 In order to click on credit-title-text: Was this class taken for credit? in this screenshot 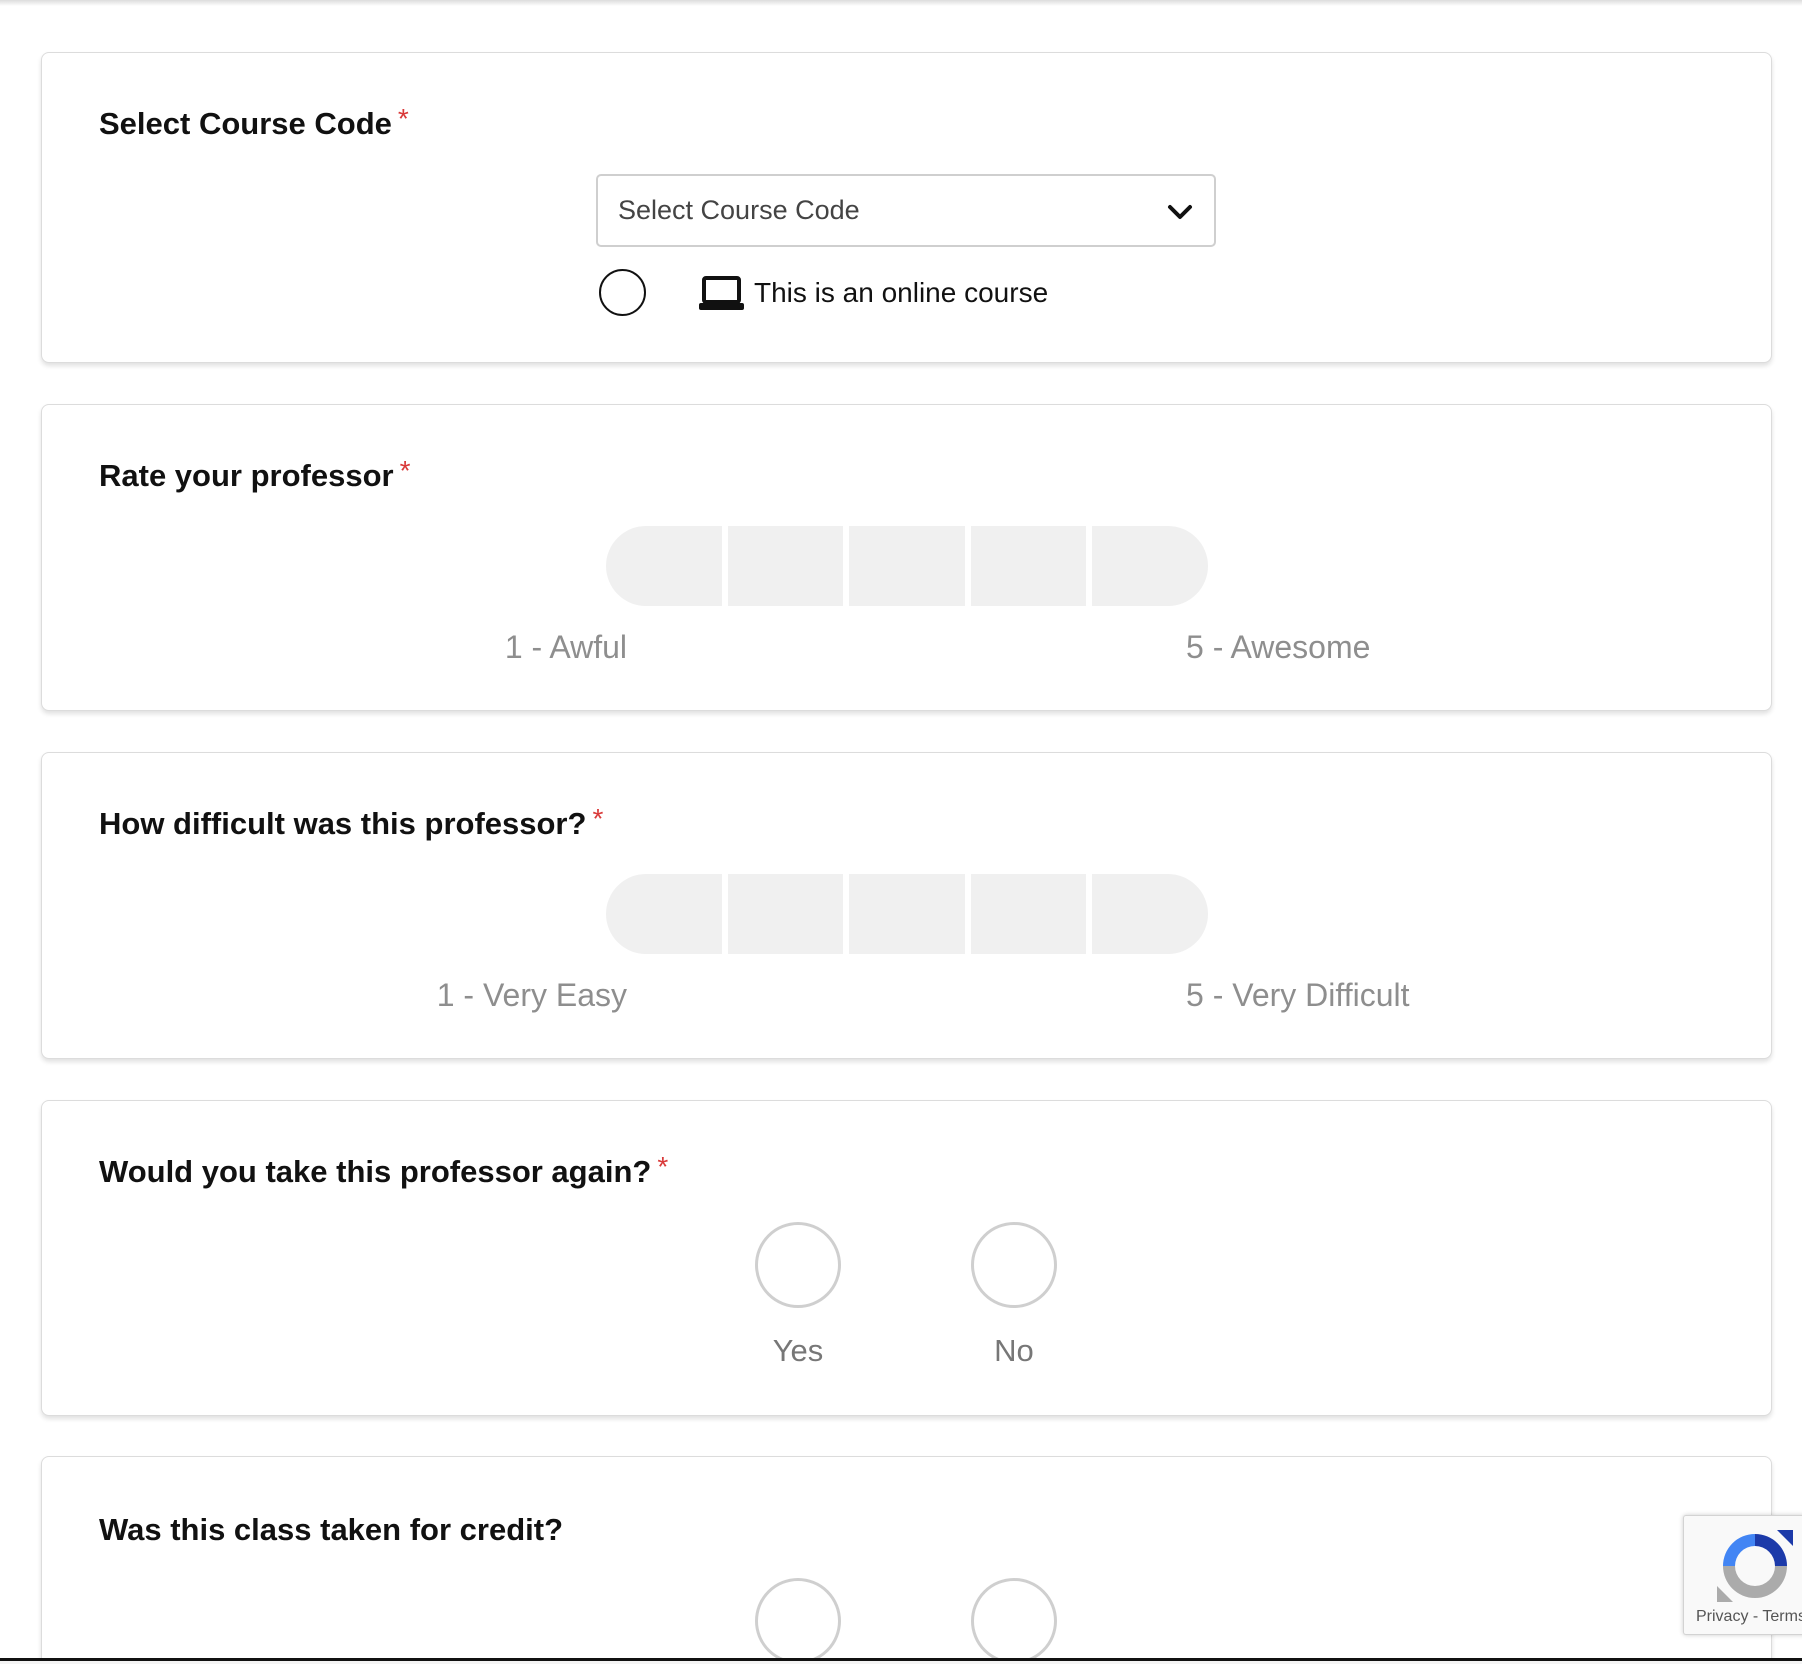, I will do `click(331, 1529)`.